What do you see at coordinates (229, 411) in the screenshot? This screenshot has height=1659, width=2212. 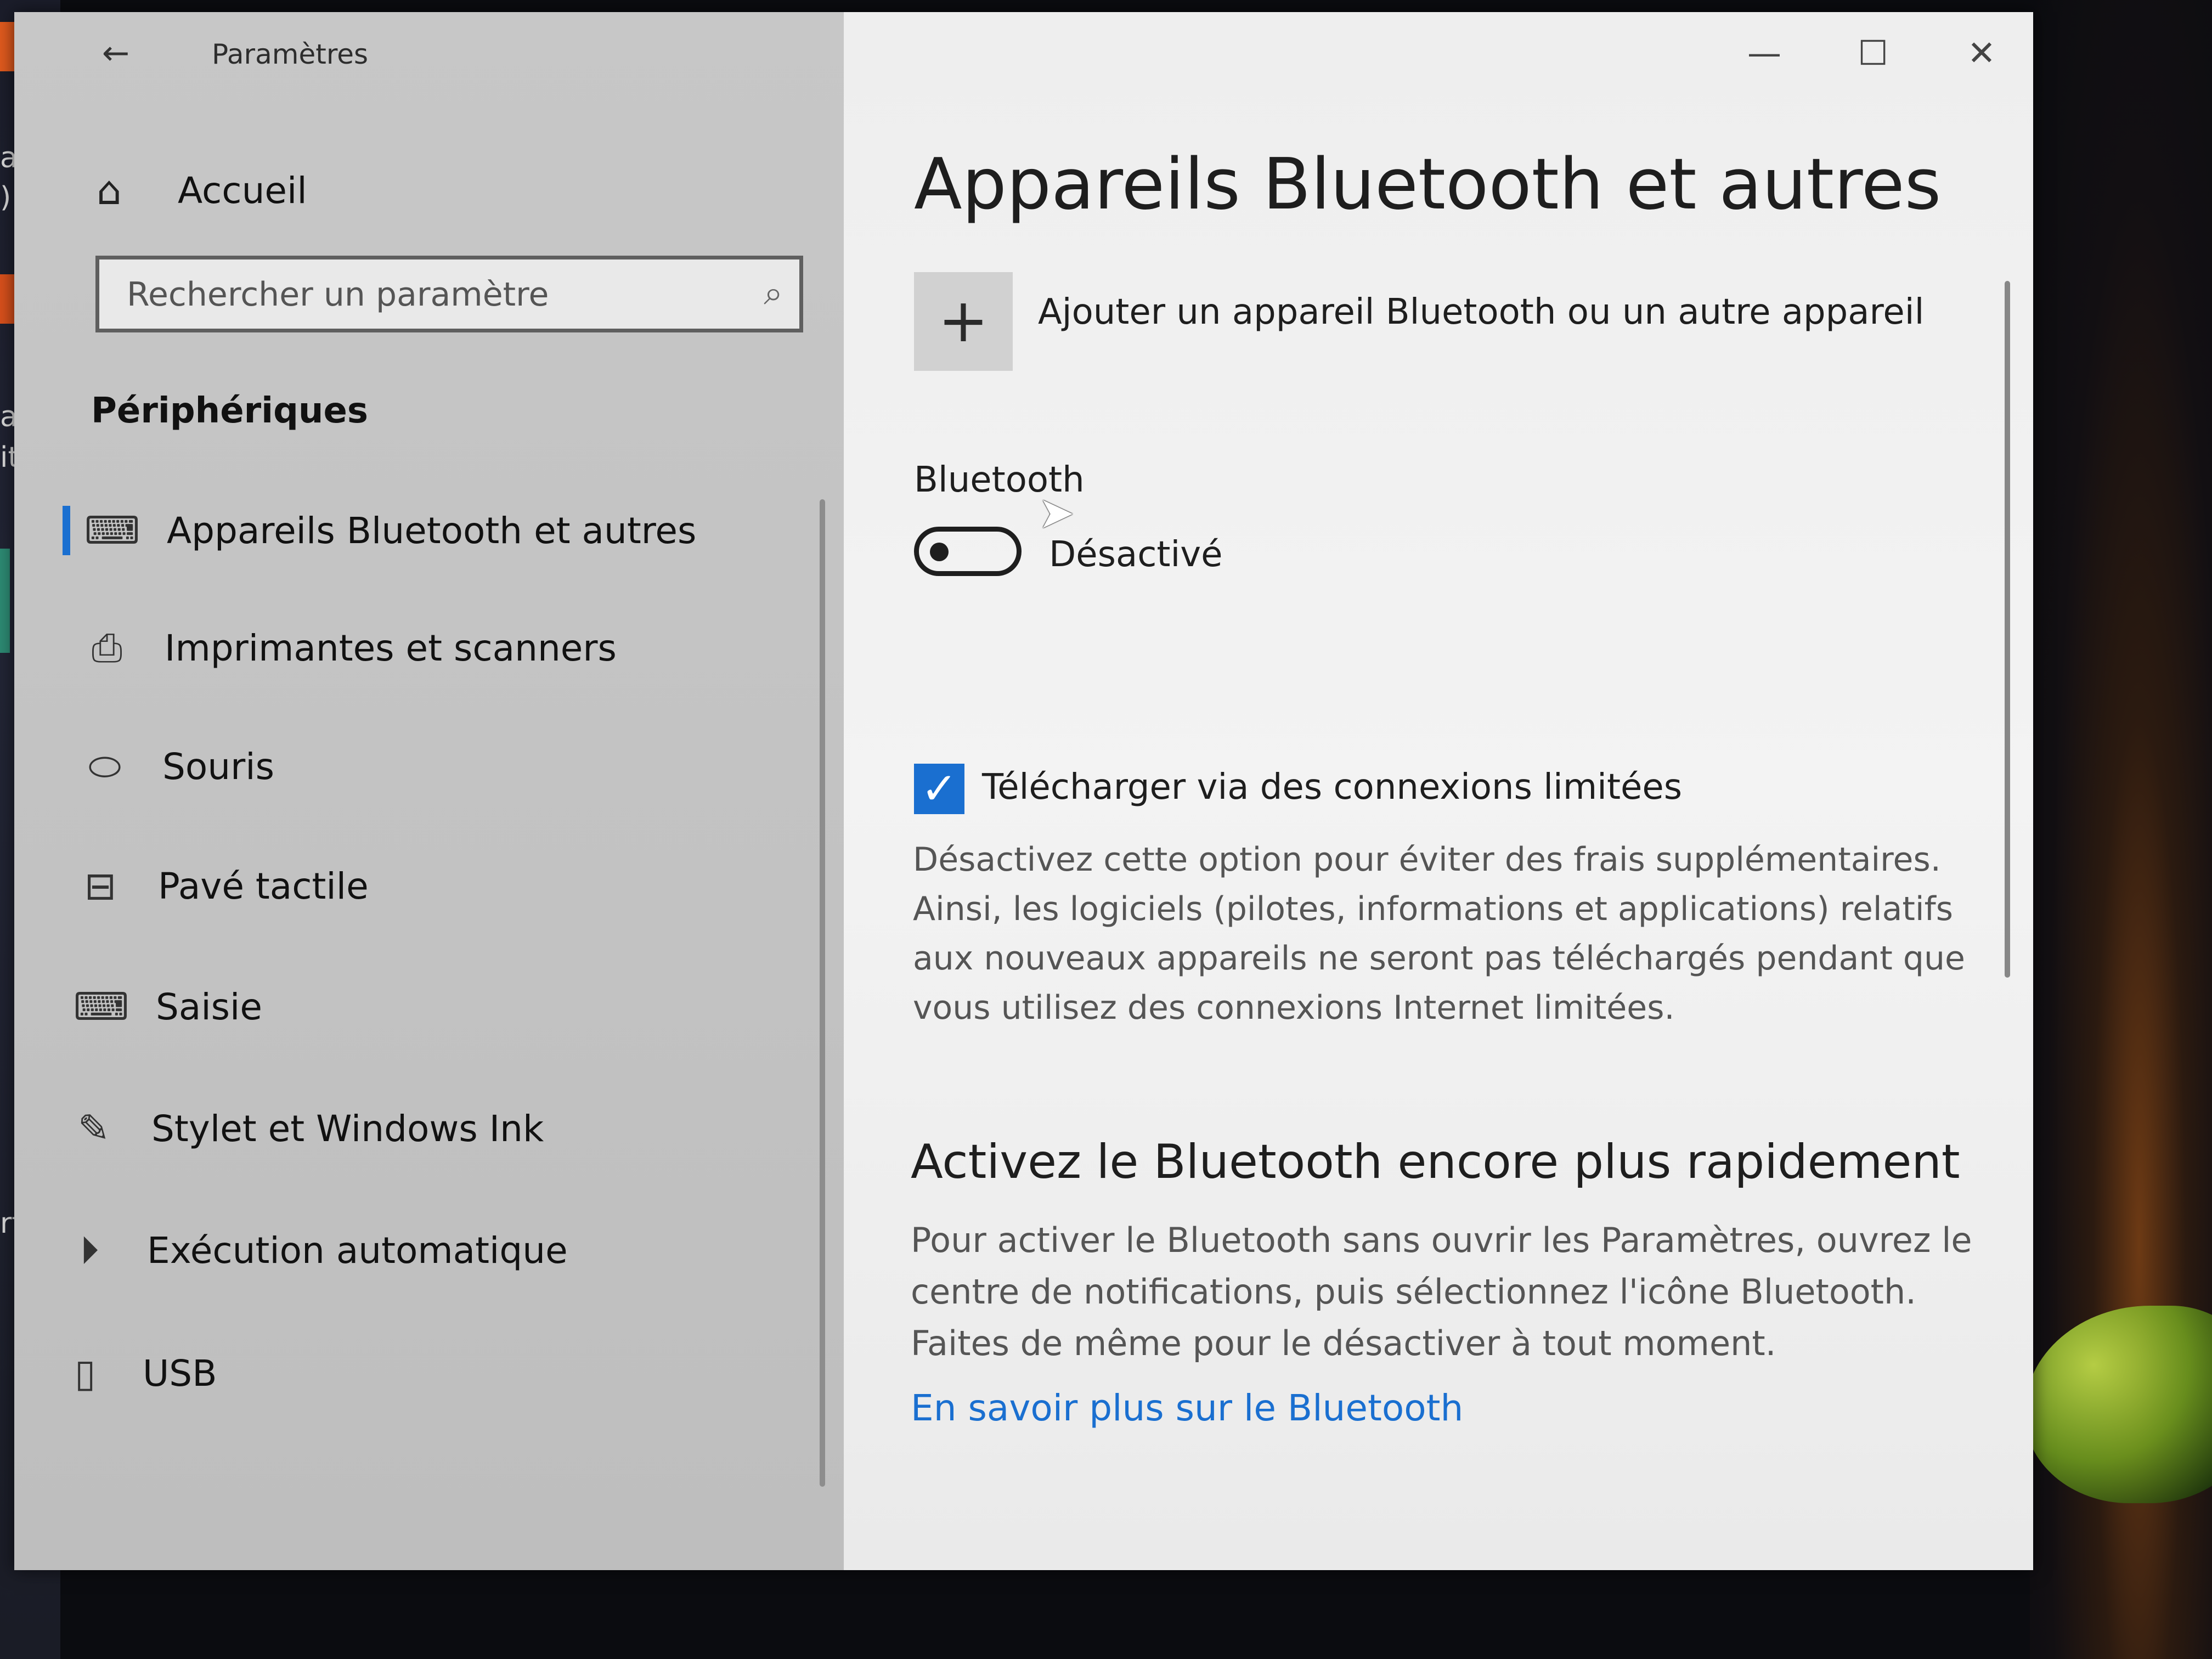 I see `section-title: Périphériques` at bounding box center [229, 411].